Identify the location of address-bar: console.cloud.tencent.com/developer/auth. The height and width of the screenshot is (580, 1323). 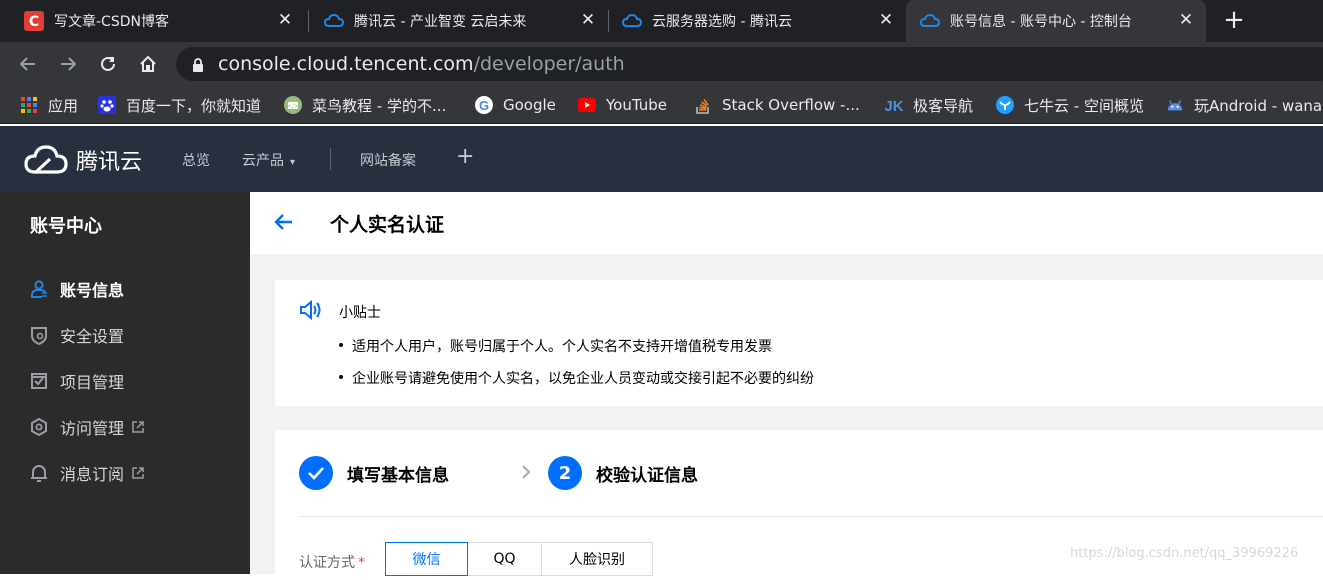
(749, 64).